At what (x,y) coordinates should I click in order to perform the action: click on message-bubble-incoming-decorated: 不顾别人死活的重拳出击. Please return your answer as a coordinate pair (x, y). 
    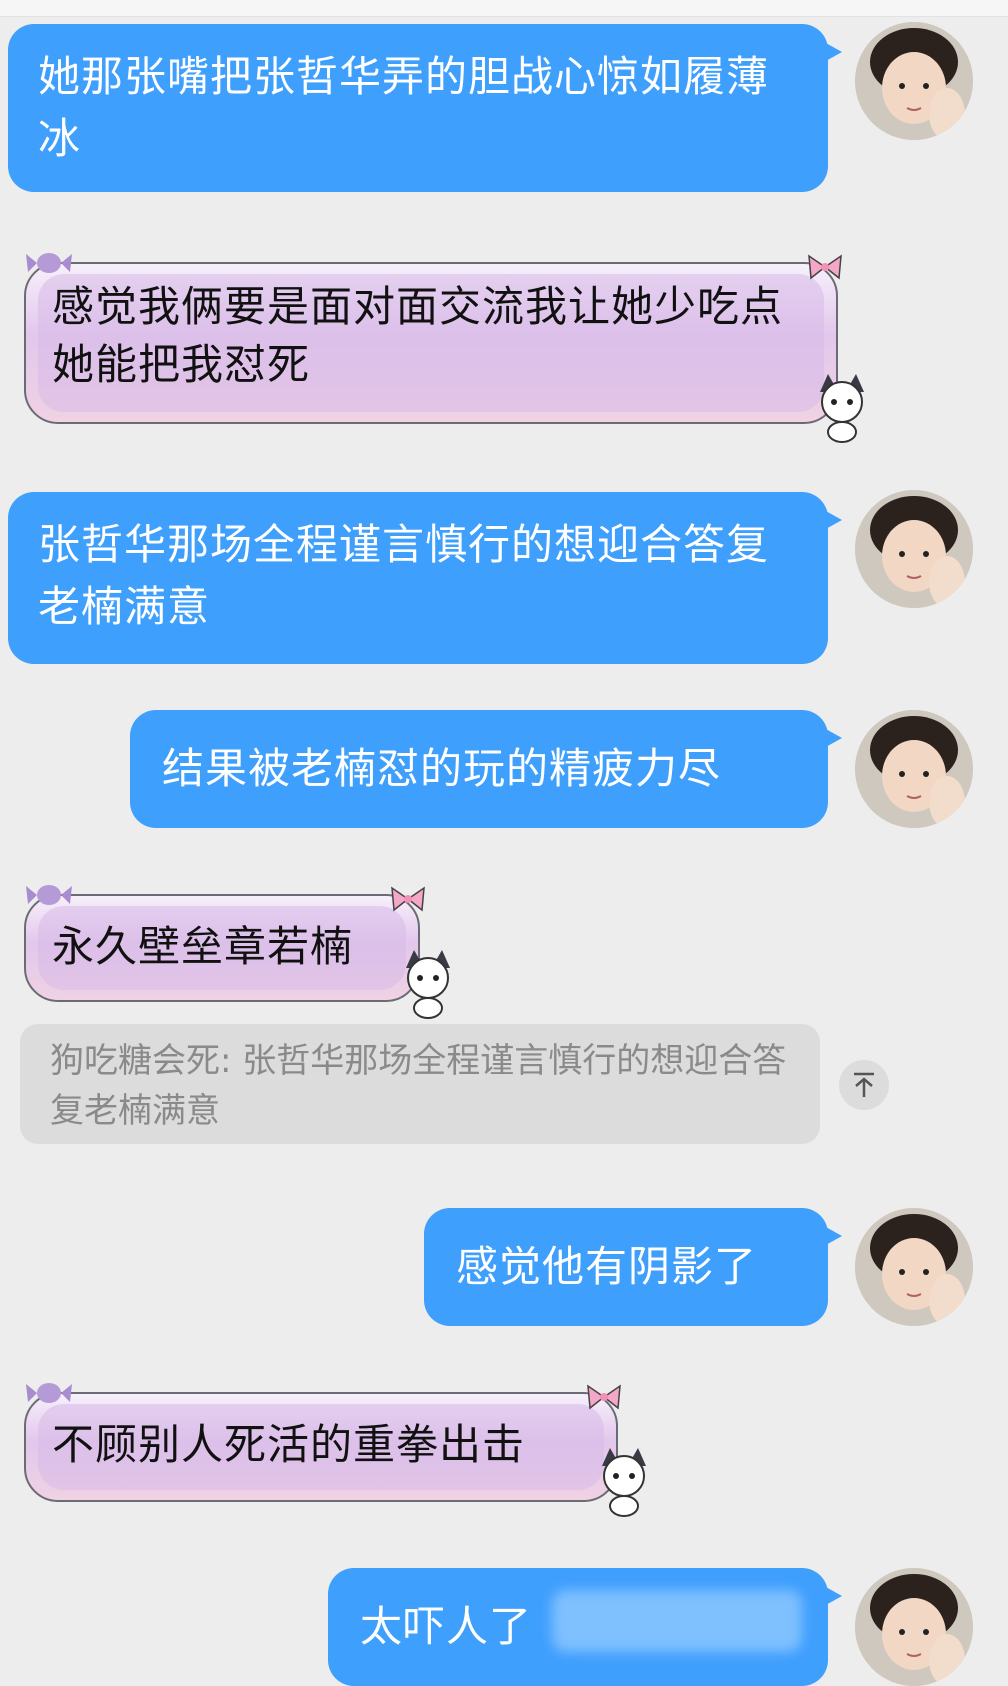
    Looking at the image, I should click on (321, 1447).